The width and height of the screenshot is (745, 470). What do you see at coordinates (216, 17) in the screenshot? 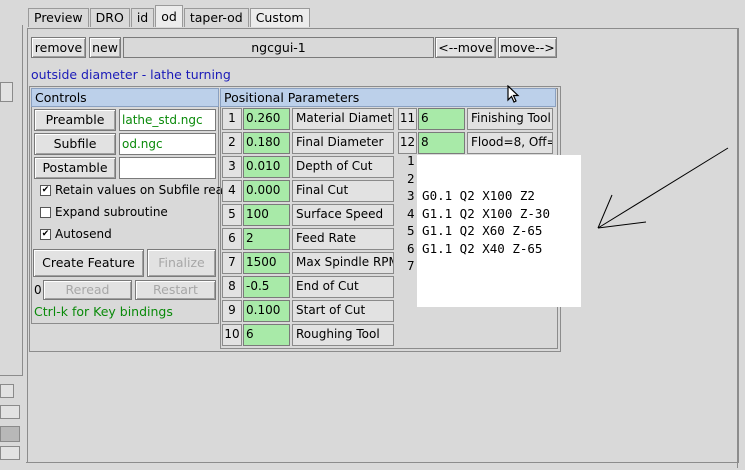
I see `tab-taper-od: taper-od` at bounding box center [216, 17].